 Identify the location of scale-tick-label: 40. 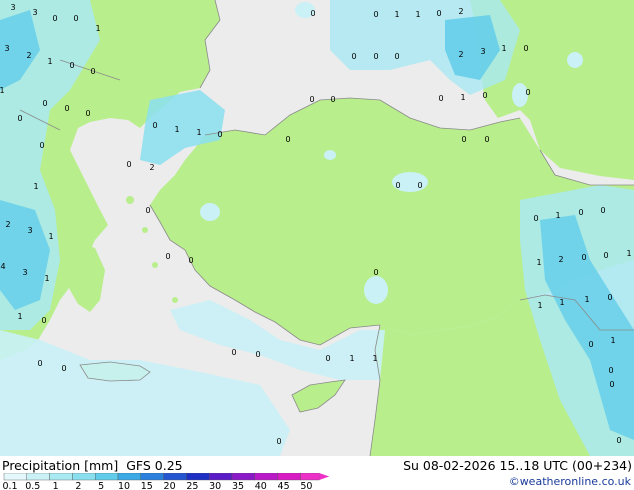
(261, 485).